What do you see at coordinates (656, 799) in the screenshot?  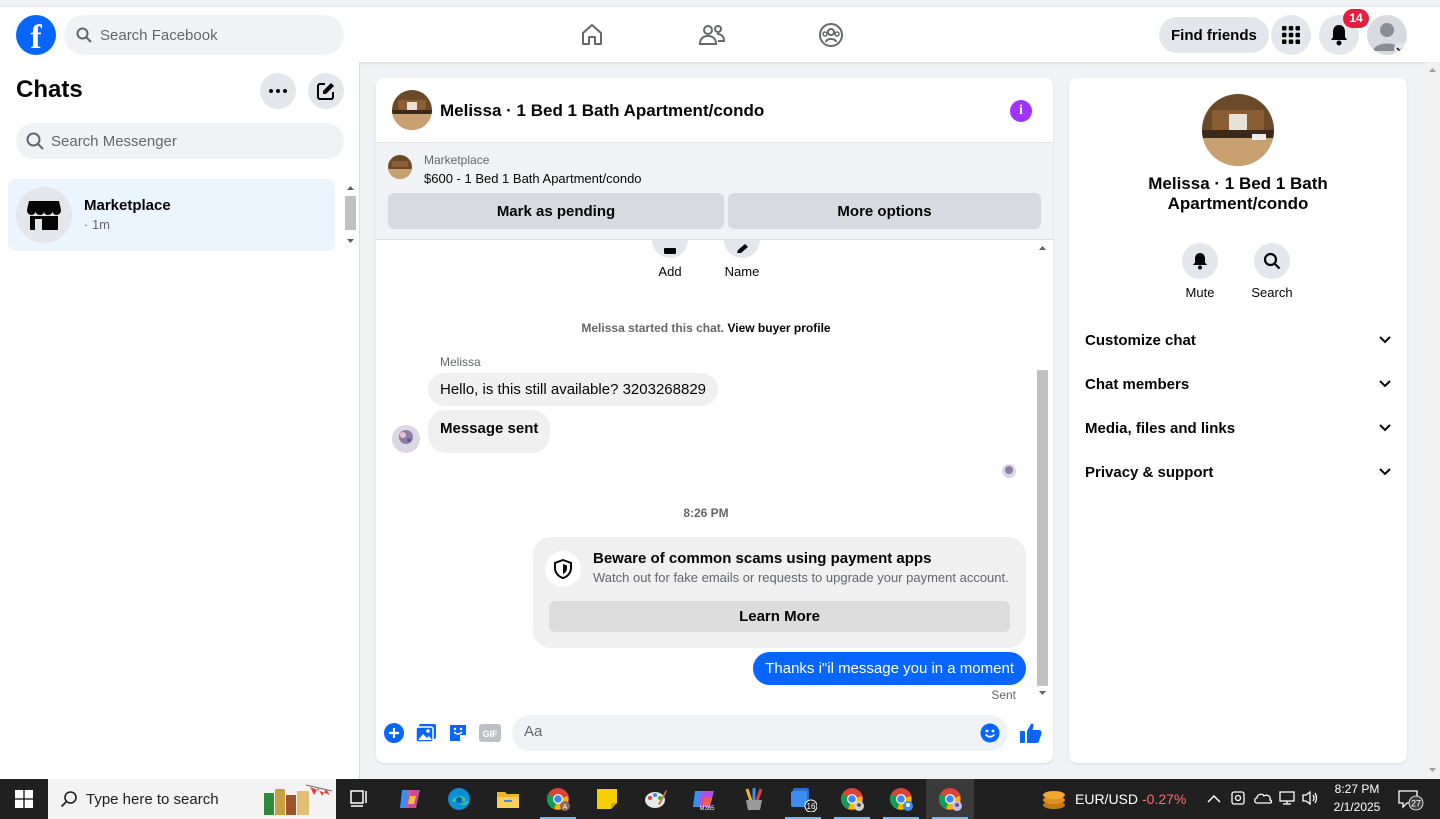 I see `paint-icon` at bounding box center [656, 799].